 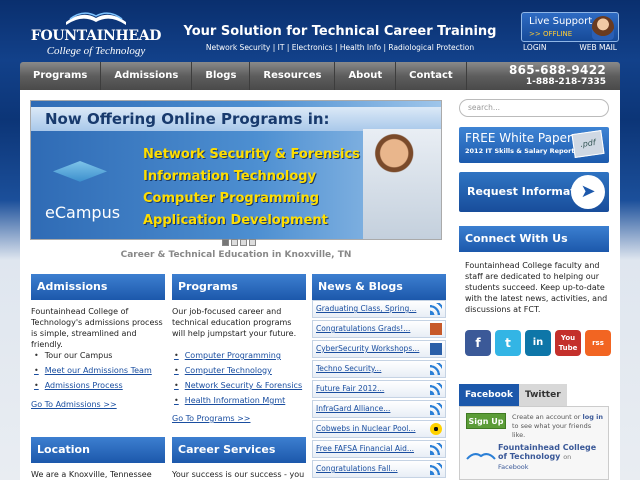 I want to click on youtube-icon: You Tube, so click(x=568, y=343).